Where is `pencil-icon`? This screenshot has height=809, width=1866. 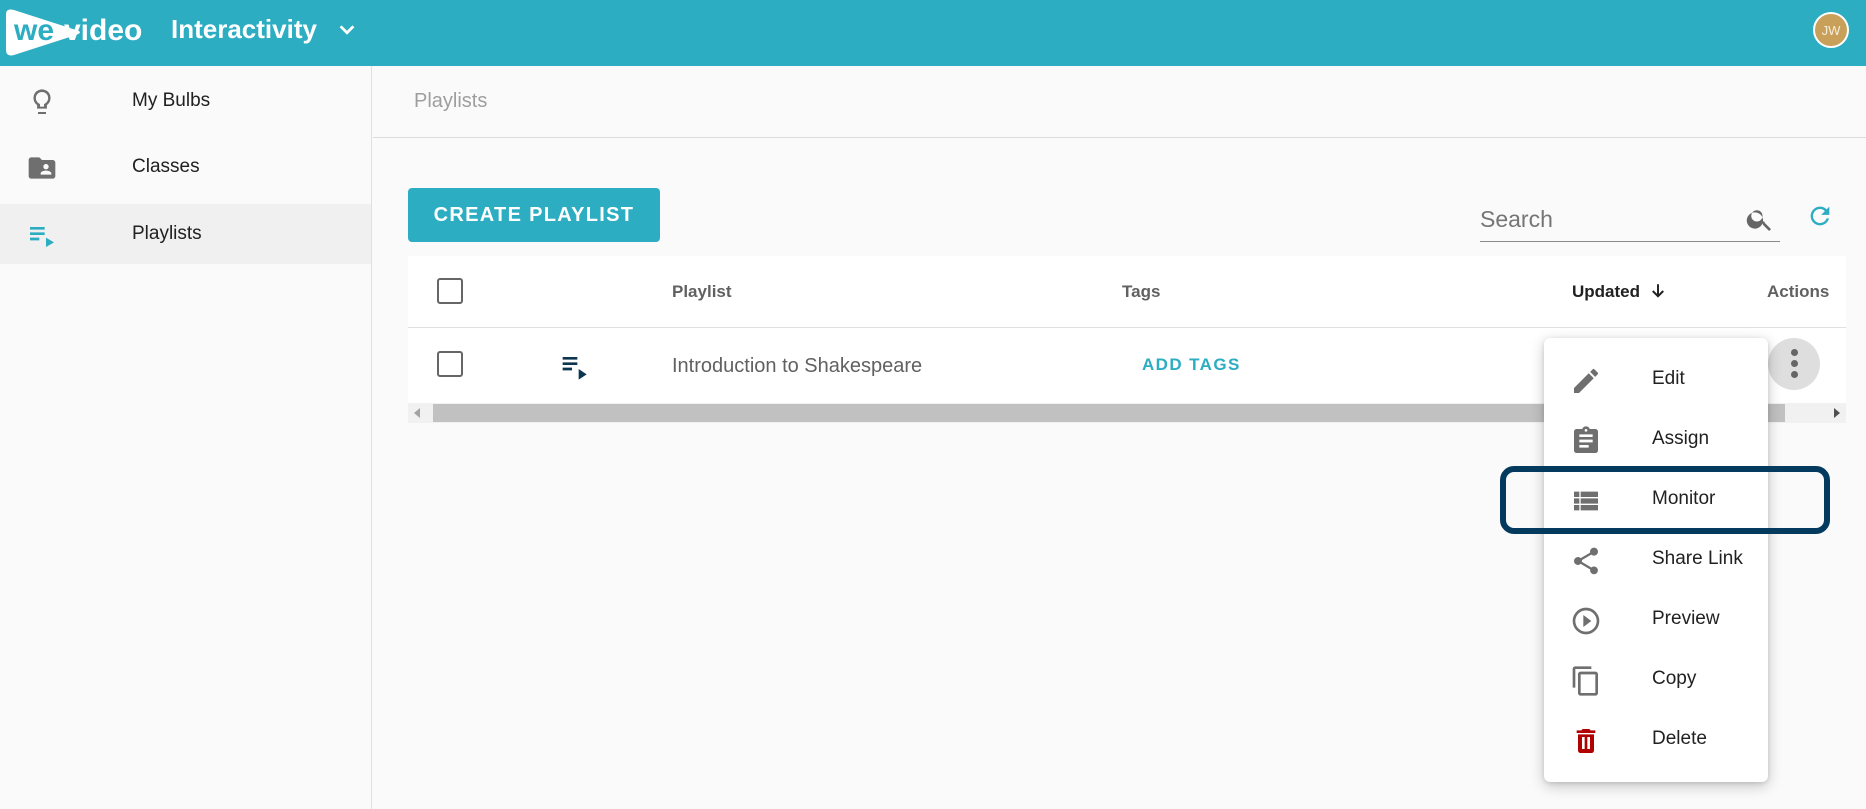
pencil-icon is located at coordinates (1586, 380).